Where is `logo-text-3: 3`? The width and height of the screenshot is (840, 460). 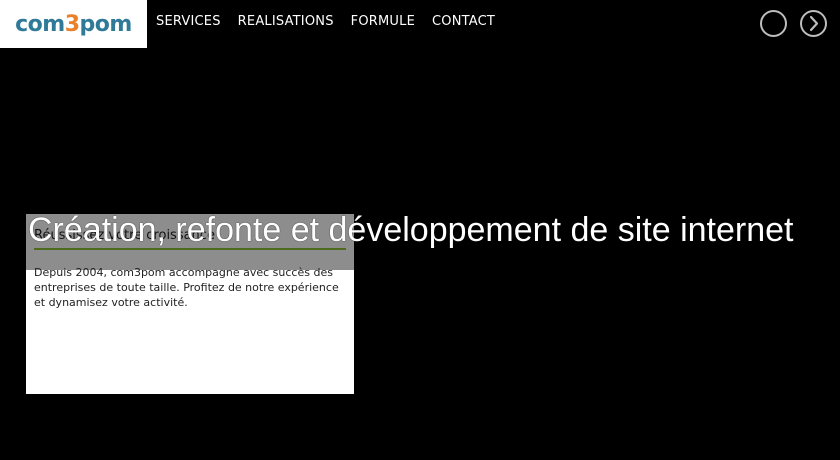 logo-text-3: 3 is located at coordinates (72, 24).